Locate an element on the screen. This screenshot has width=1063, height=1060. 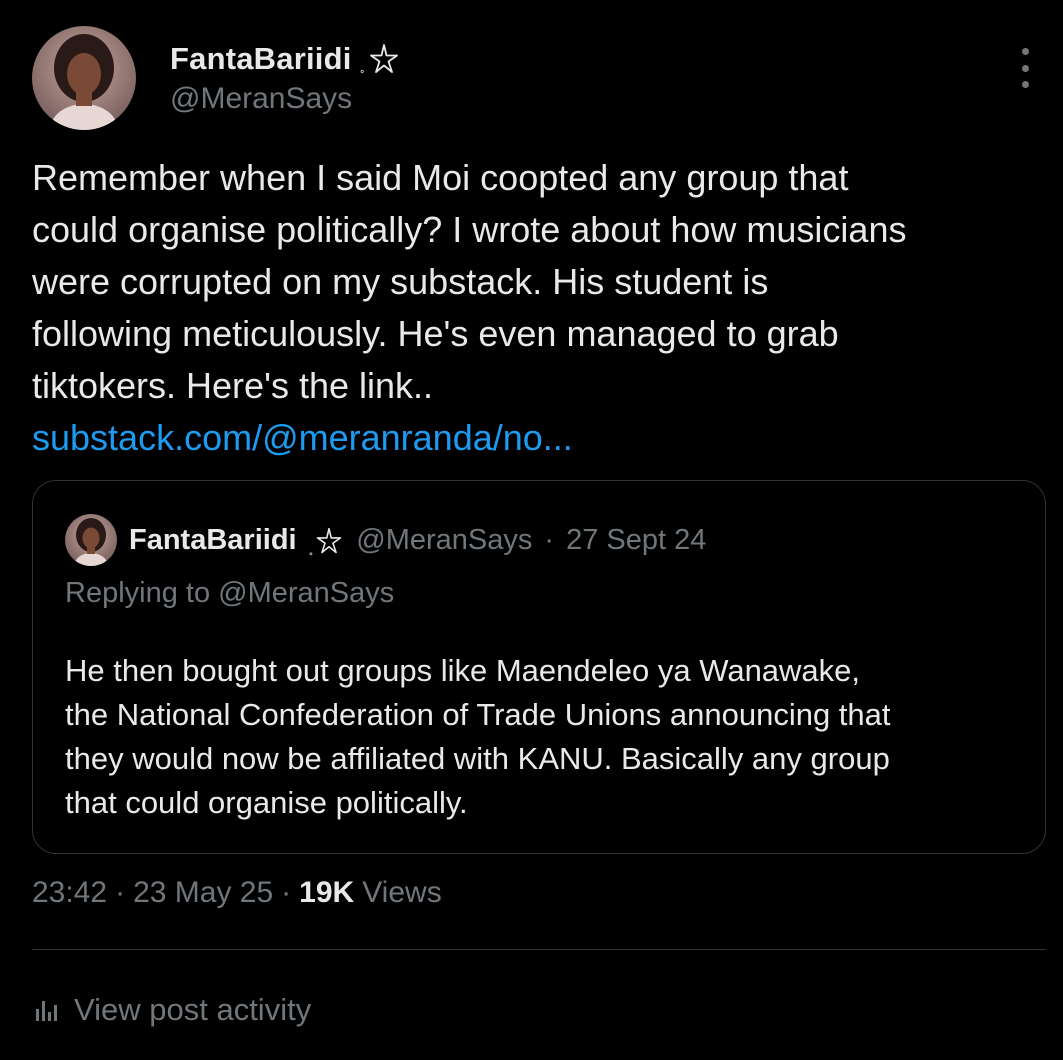
view-post-activity-button: View post activity is located at coordinates (171, 1010).